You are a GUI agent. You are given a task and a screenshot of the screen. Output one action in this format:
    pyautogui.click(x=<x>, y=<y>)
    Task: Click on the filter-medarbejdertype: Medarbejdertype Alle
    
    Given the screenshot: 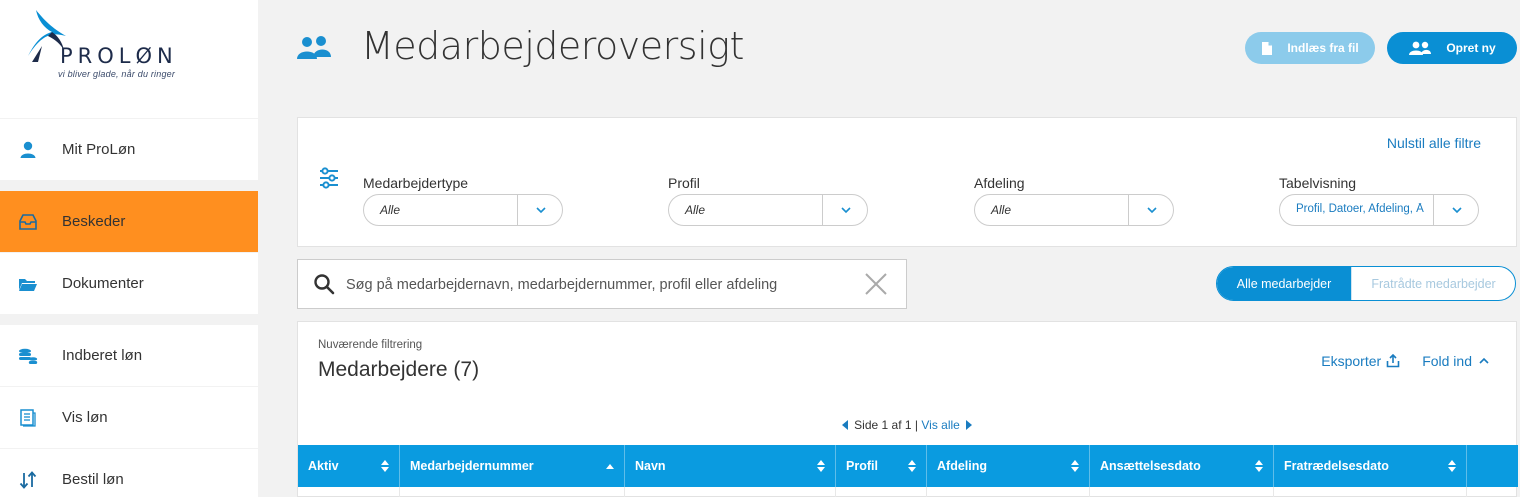 What is the action you would take?
    pyautogui.click(x=463, y=200)
    